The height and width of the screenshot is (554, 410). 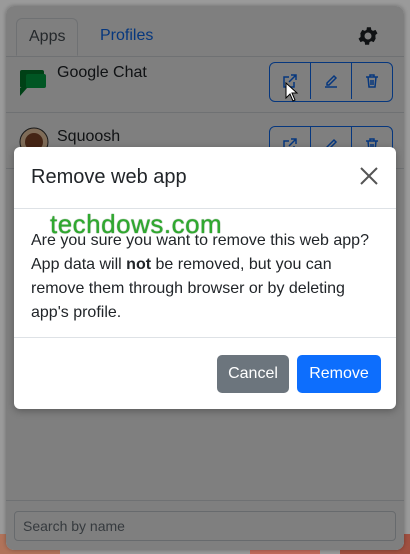 What do you see at coordinates (205, 178) in the screenshot?
I see `dialog-header: Remove web app` at bounding box center [205, 178].